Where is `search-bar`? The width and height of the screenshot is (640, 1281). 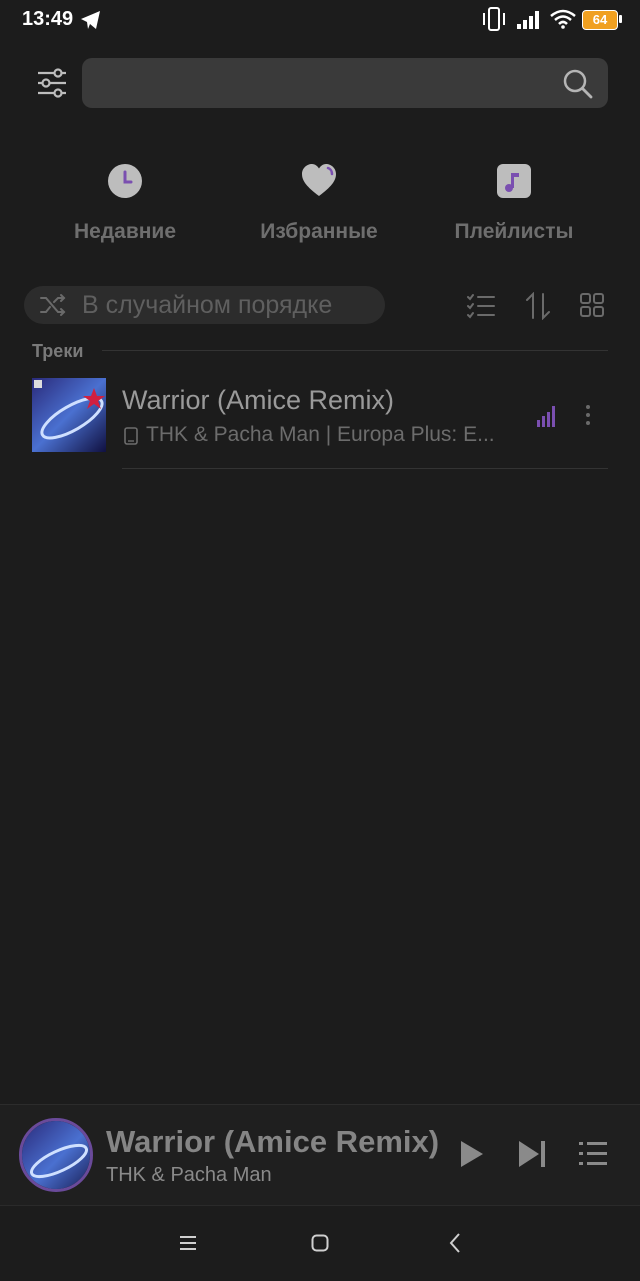
search-bar is located at coordinates (345, 84).